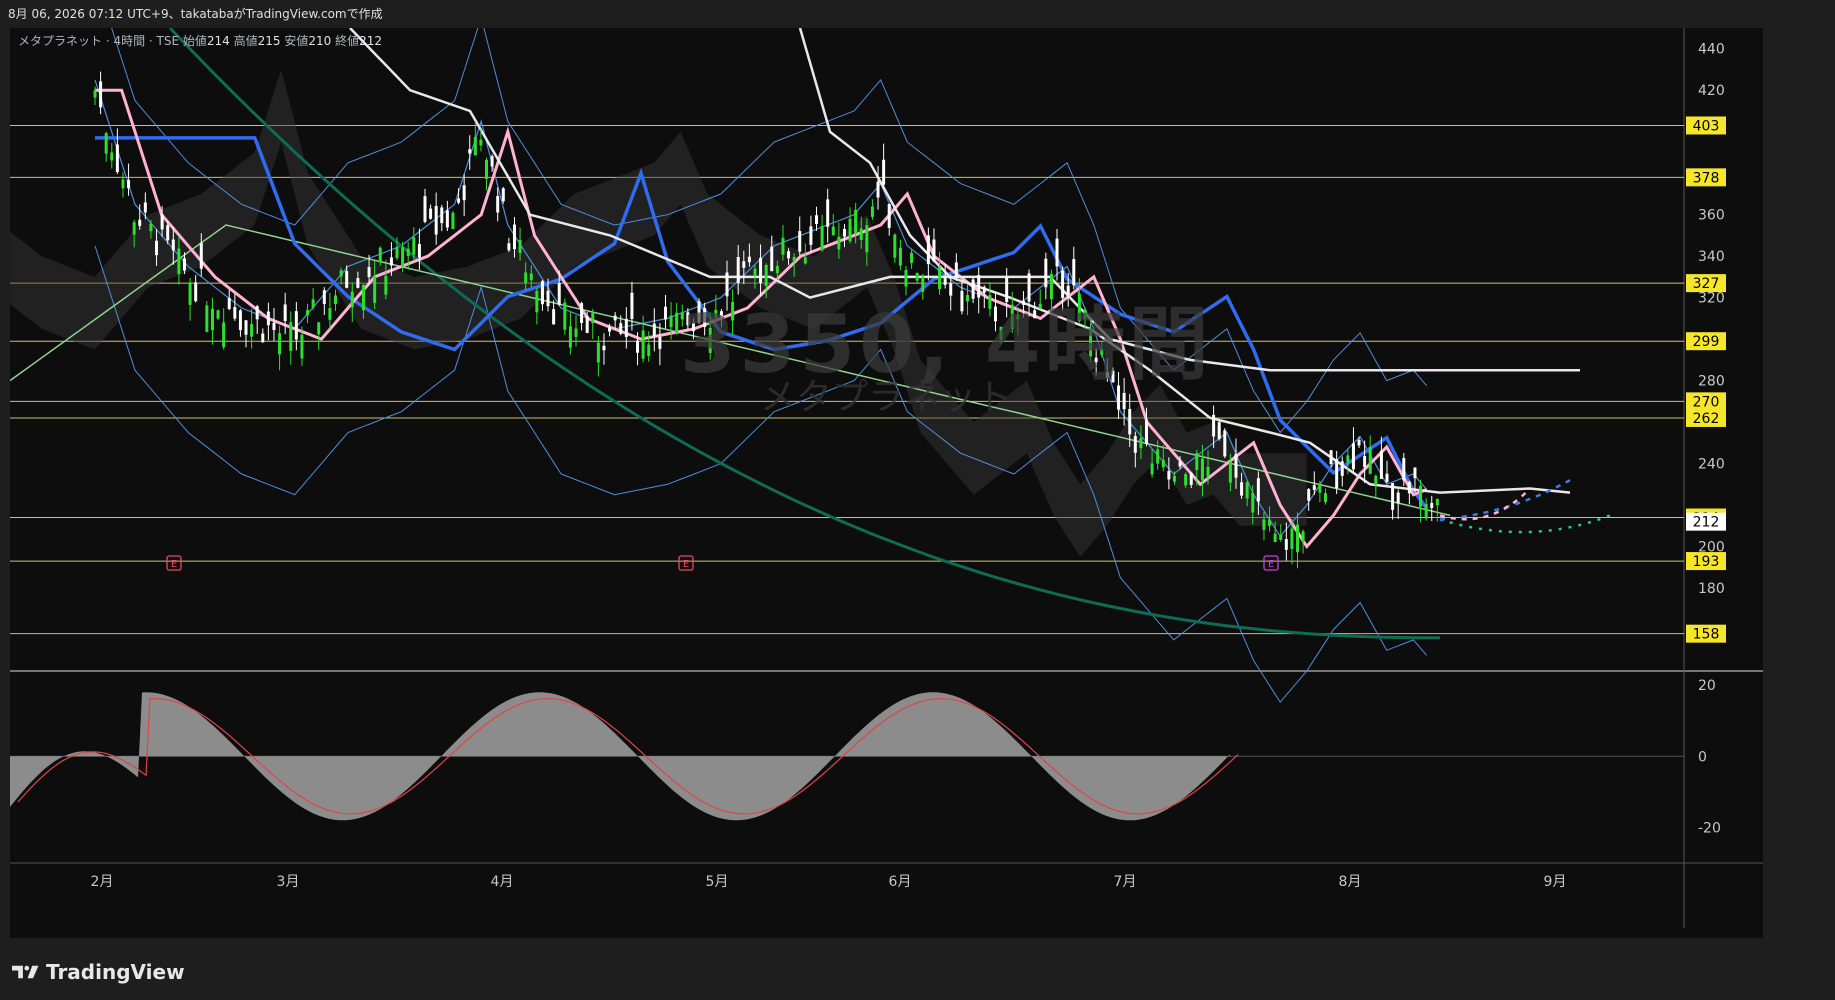 The width and height of the screenshot is (1835, 1000). What do you see at coordinates (194, 41) in the screenshot?
I see `open-label: 始値` at bounding box center [194, 41].